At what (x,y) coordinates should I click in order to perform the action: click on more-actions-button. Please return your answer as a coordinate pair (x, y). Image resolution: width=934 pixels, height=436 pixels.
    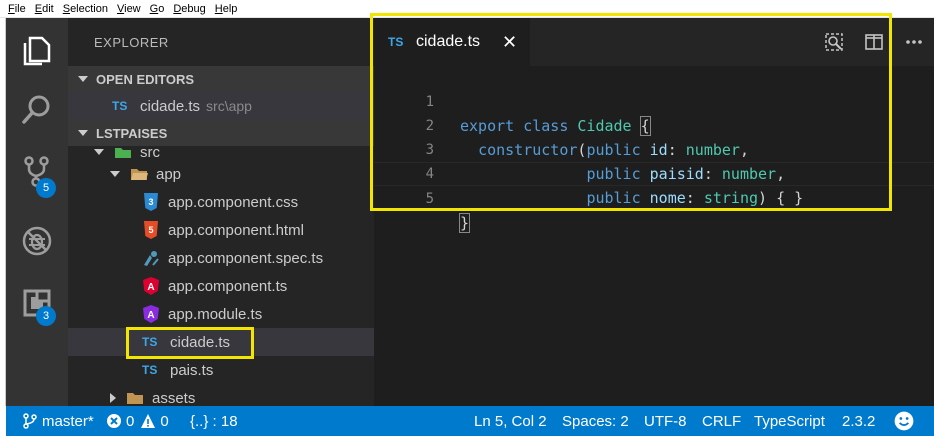
    Looking at the image, I should click on (914, 42).